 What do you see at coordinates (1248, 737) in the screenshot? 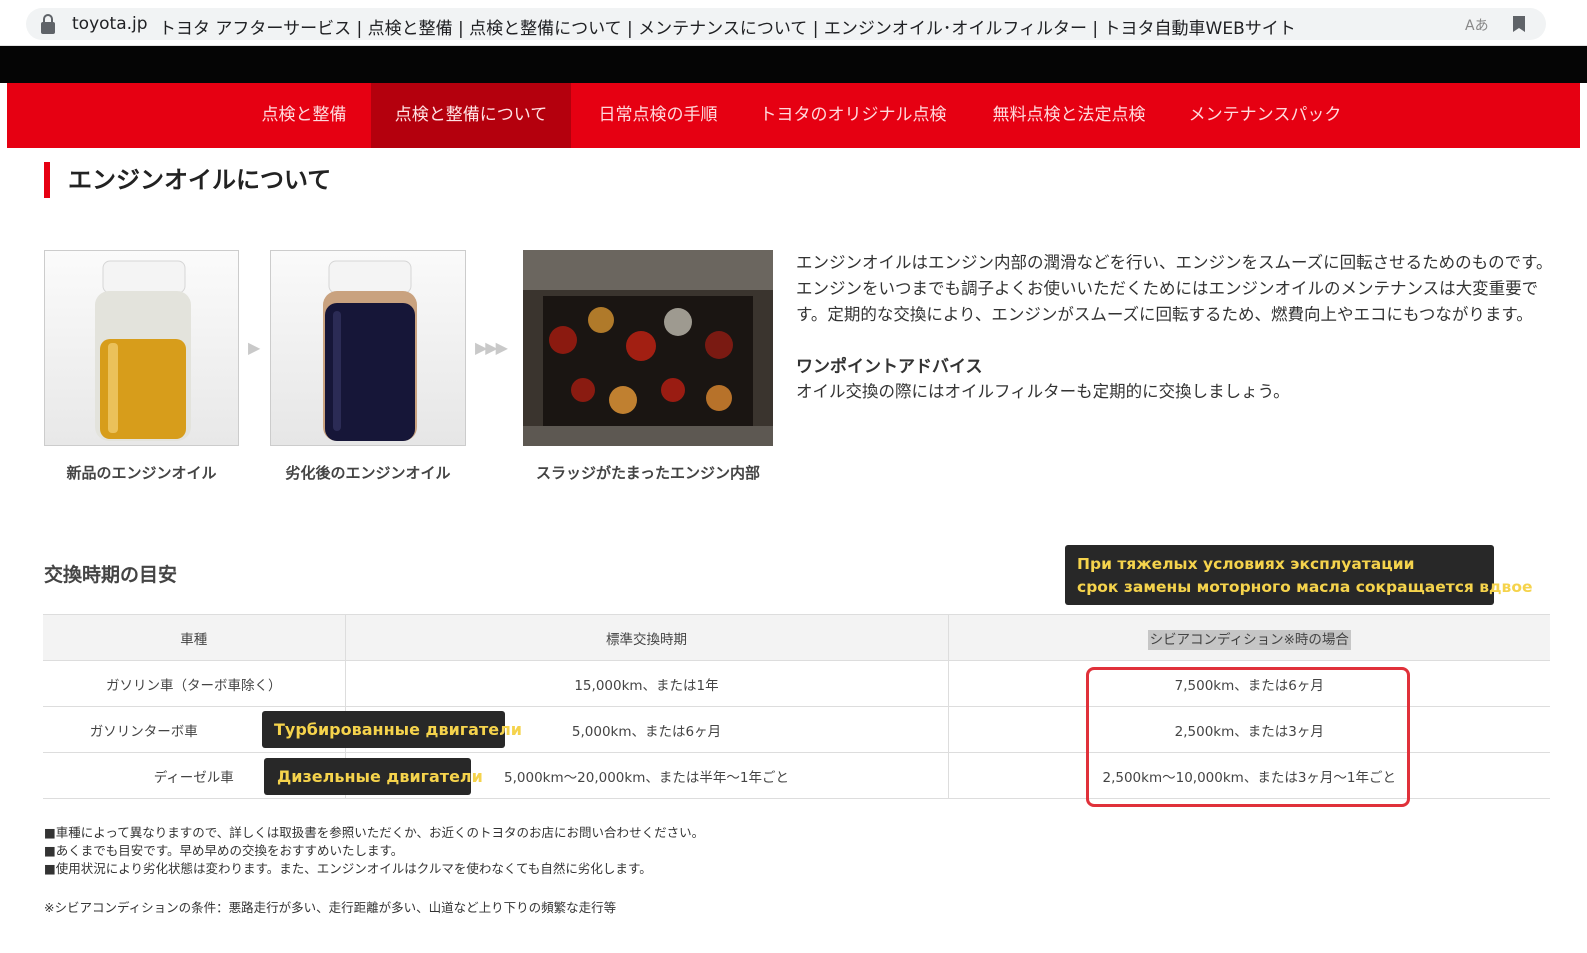
I see `severe-column-highlight` at bounding box center [1248, 737].